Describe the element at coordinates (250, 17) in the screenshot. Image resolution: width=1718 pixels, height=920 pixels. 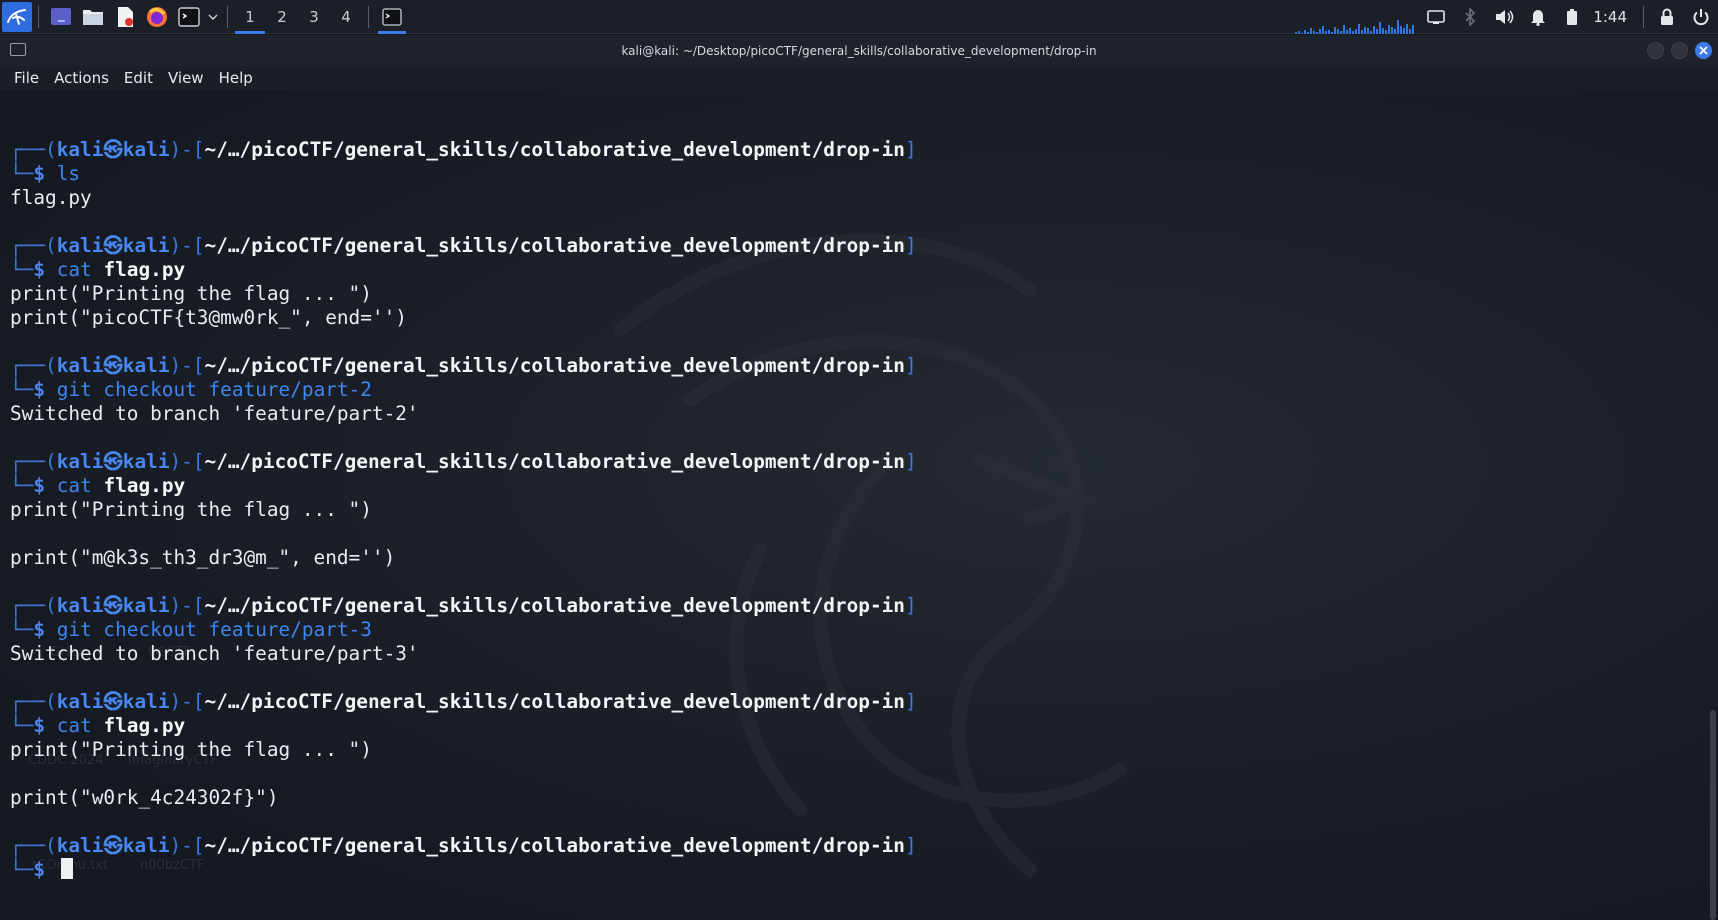
I see `workspace-1: 1` at that location.